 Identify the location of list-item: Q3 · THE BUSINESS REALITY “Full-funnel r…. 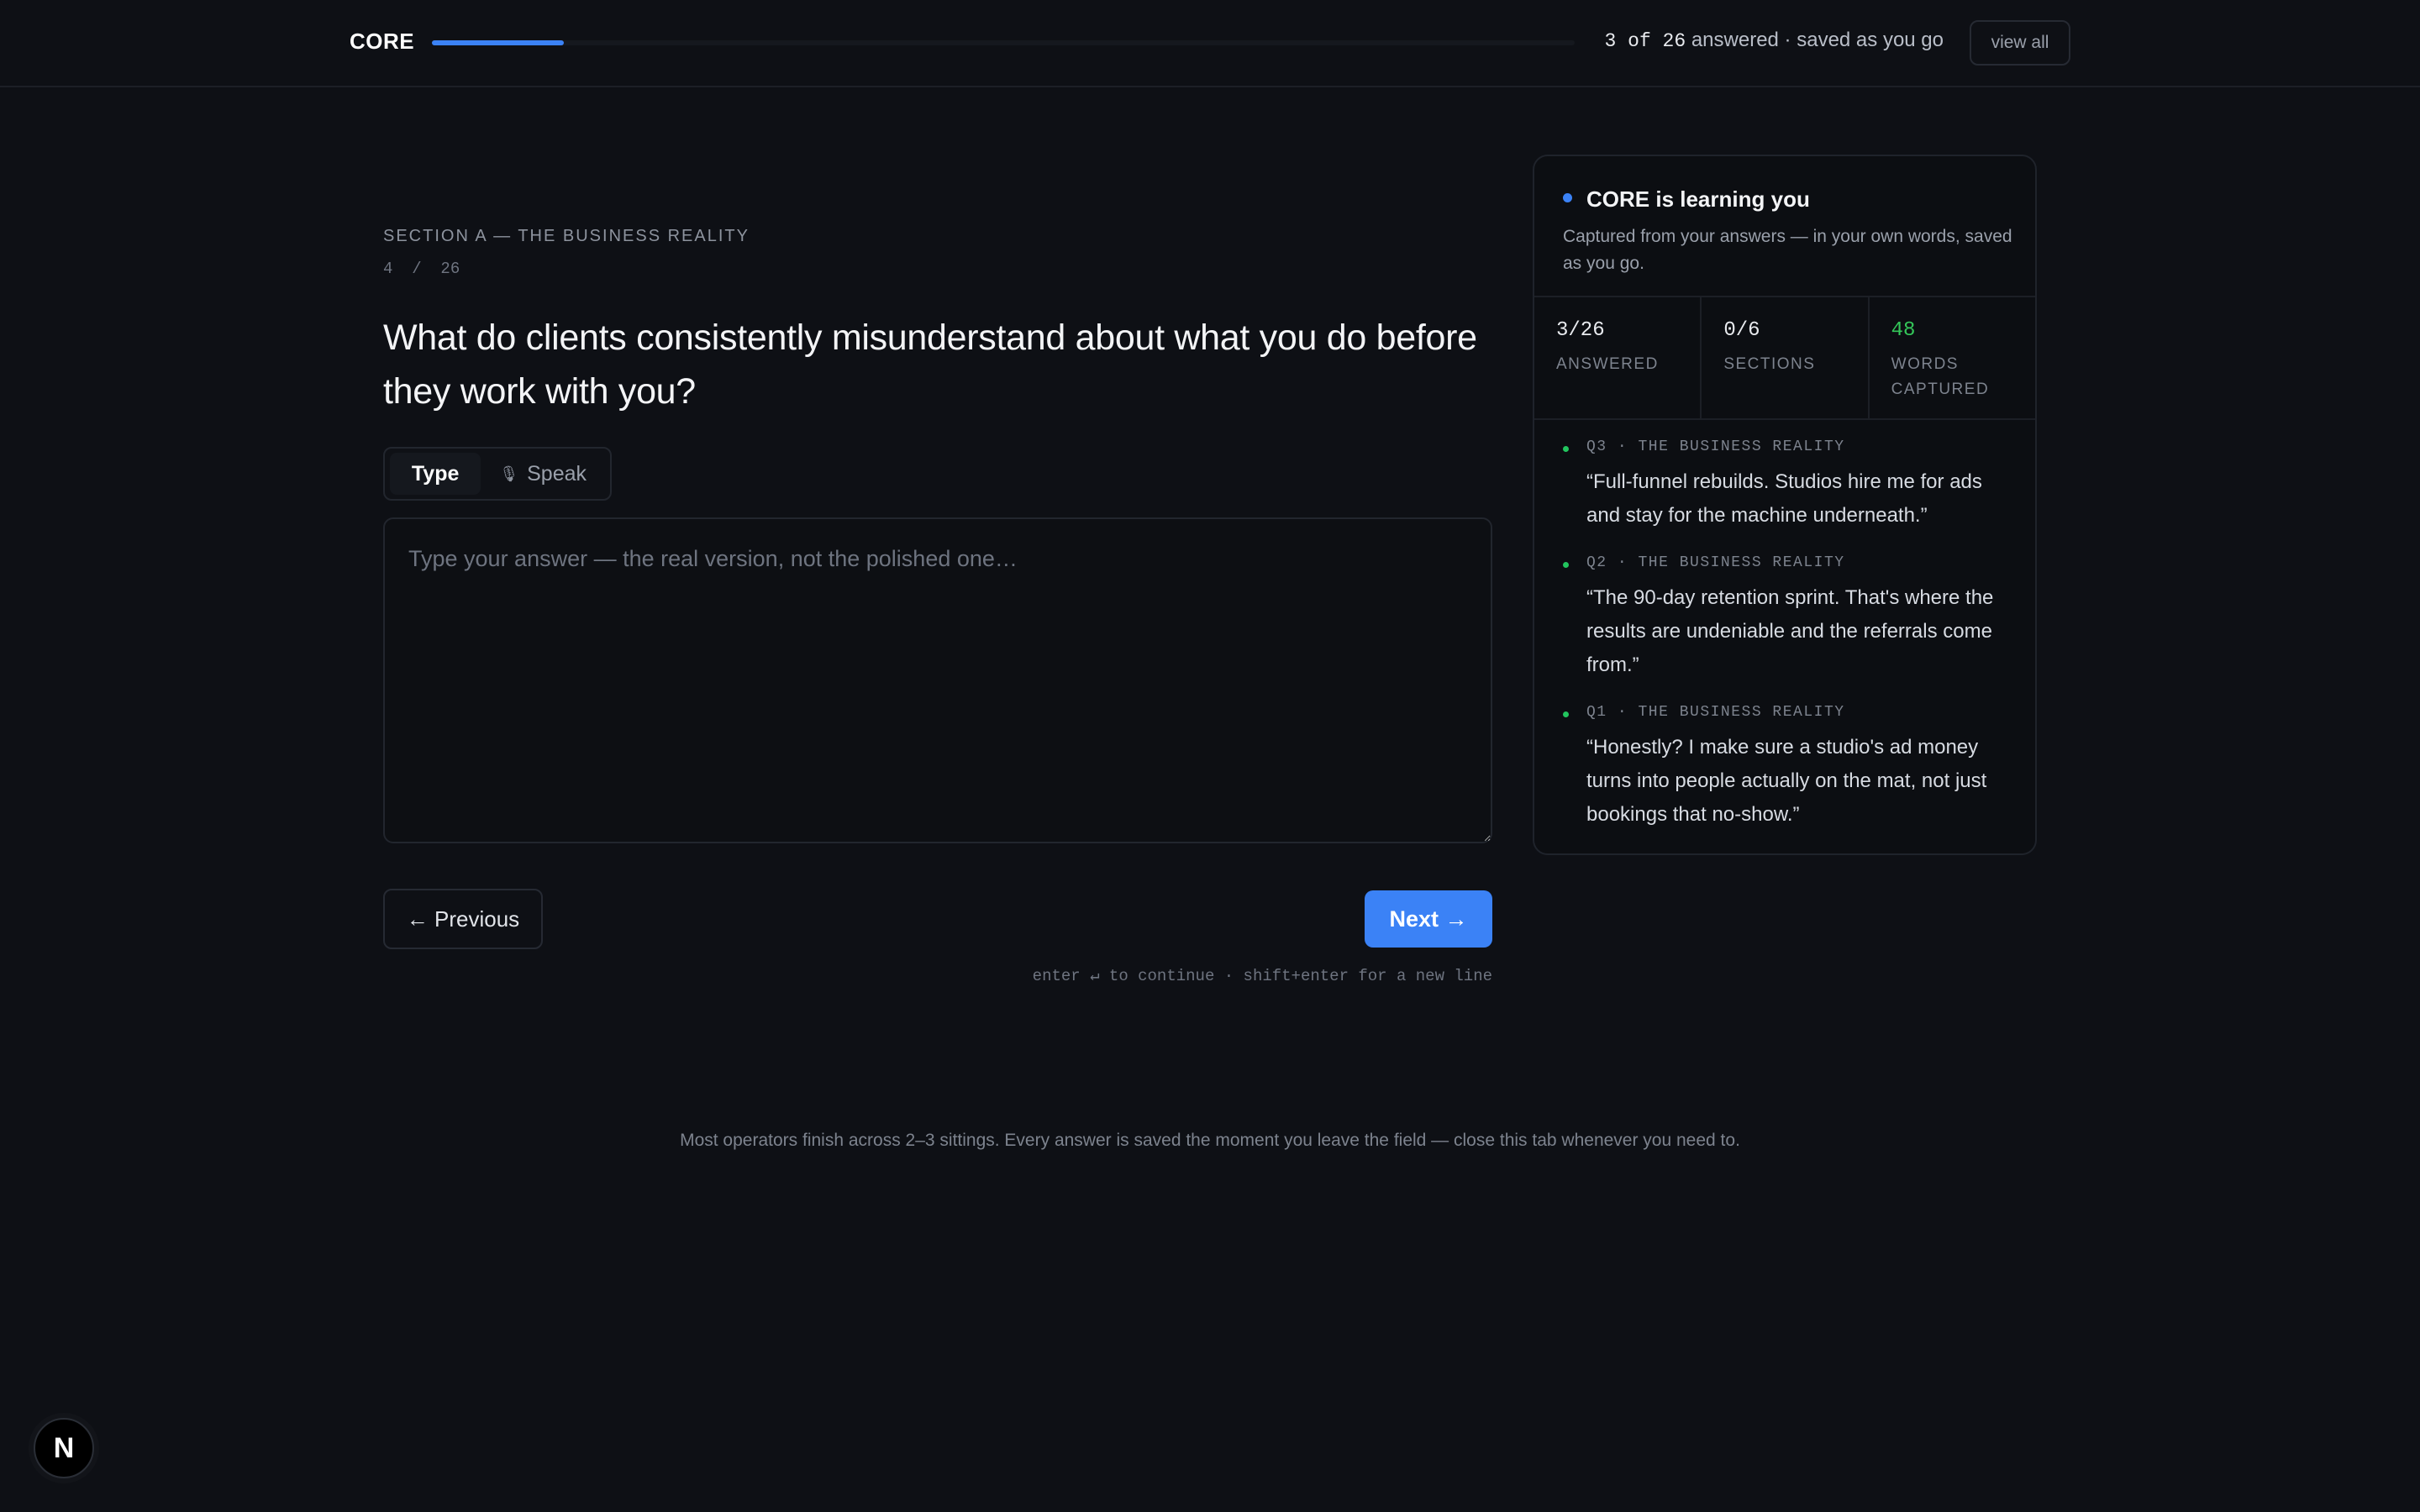
(1785, 485).